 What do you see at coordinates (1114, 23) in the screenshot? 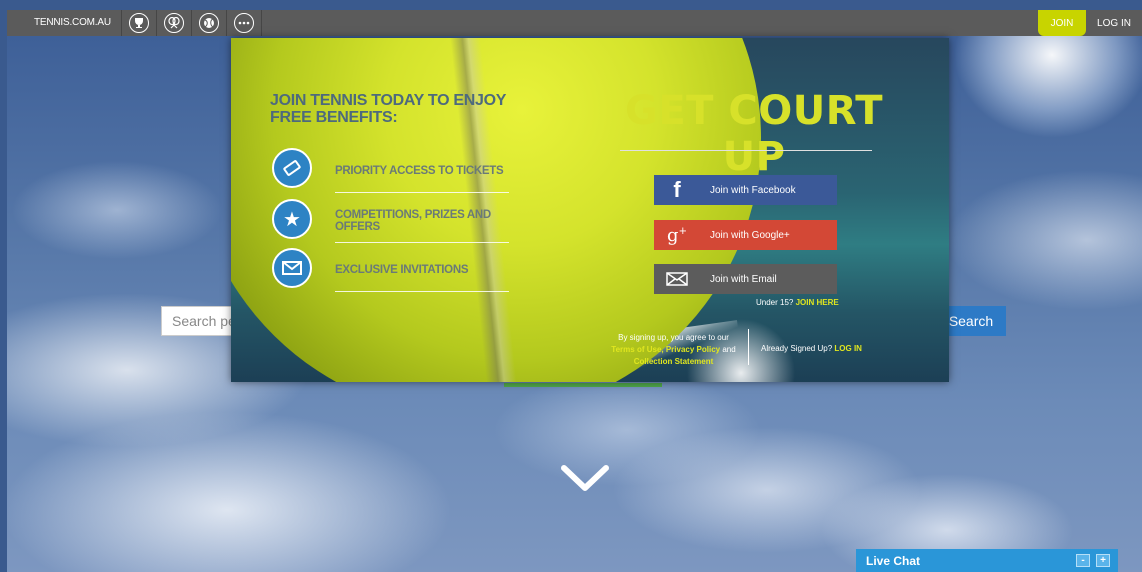
I see `login-button: LOG IN` at bounding box center [1114, 23].